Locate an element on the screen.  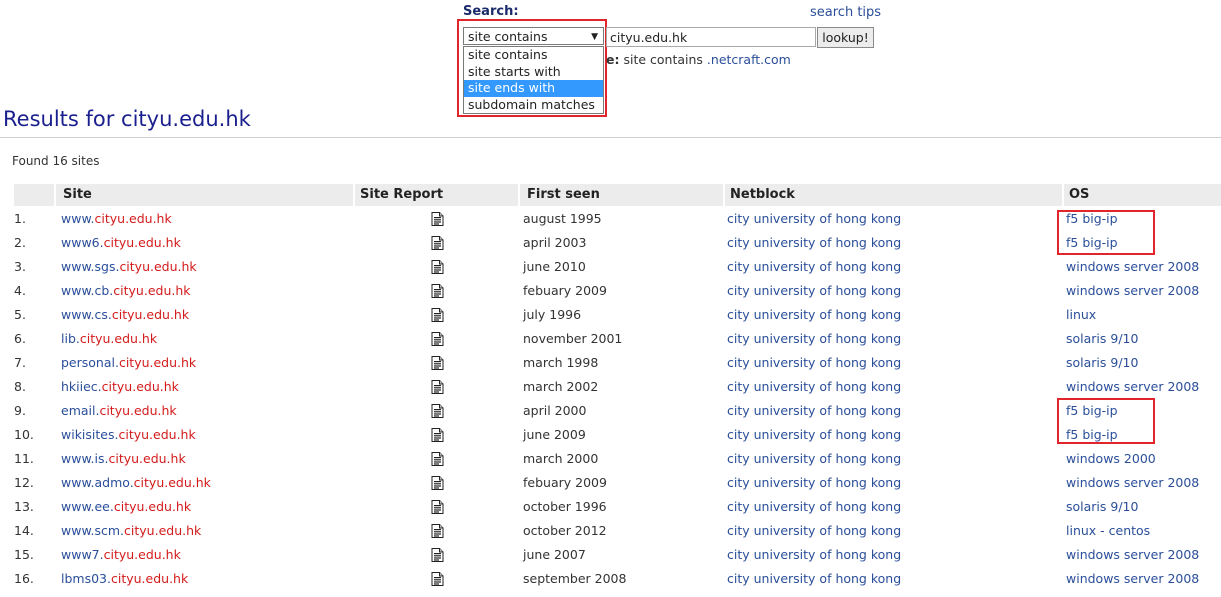
row-index: 12. is located at coordinates (24, 482).